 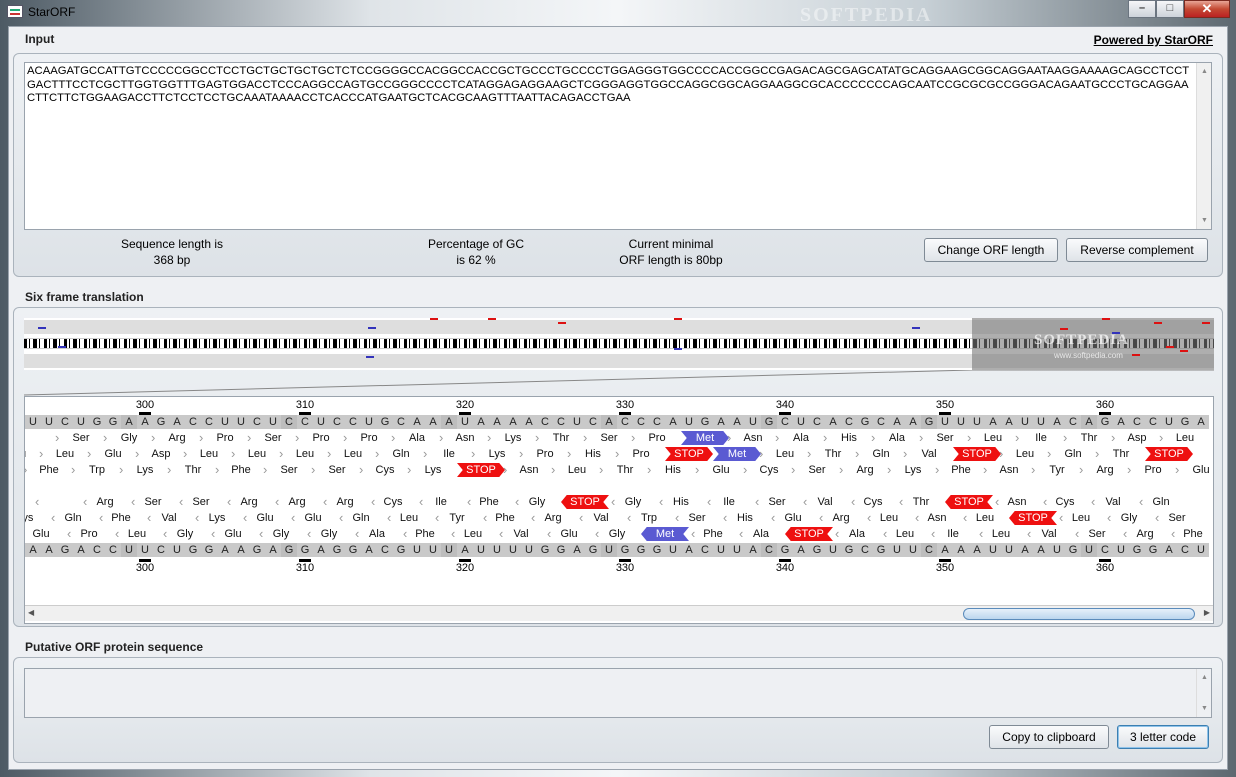 What do you see at coordinates (1207, 9) in the screenshot?
I see `close-button: ✕` at bounding box center [1207, 9].